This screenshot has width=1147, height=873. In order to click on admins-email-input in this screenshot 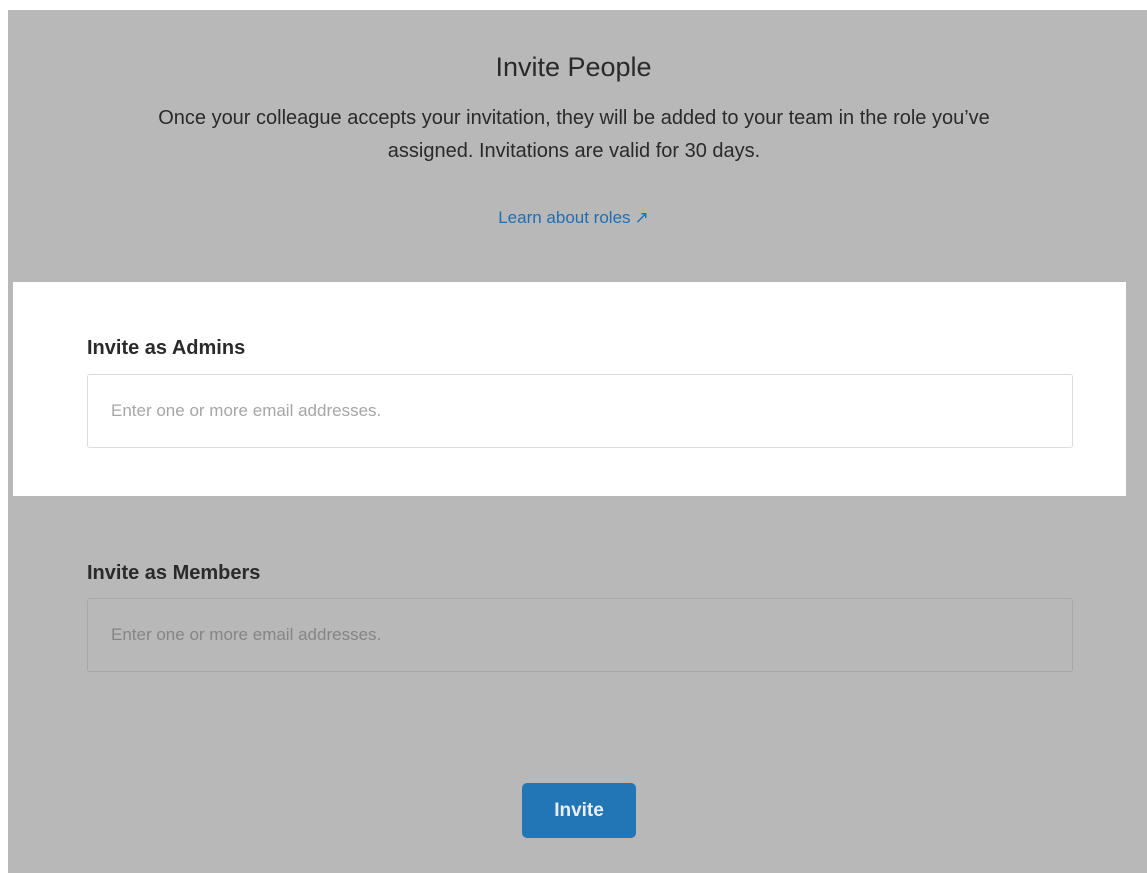, I will do `click(580, 411)`.